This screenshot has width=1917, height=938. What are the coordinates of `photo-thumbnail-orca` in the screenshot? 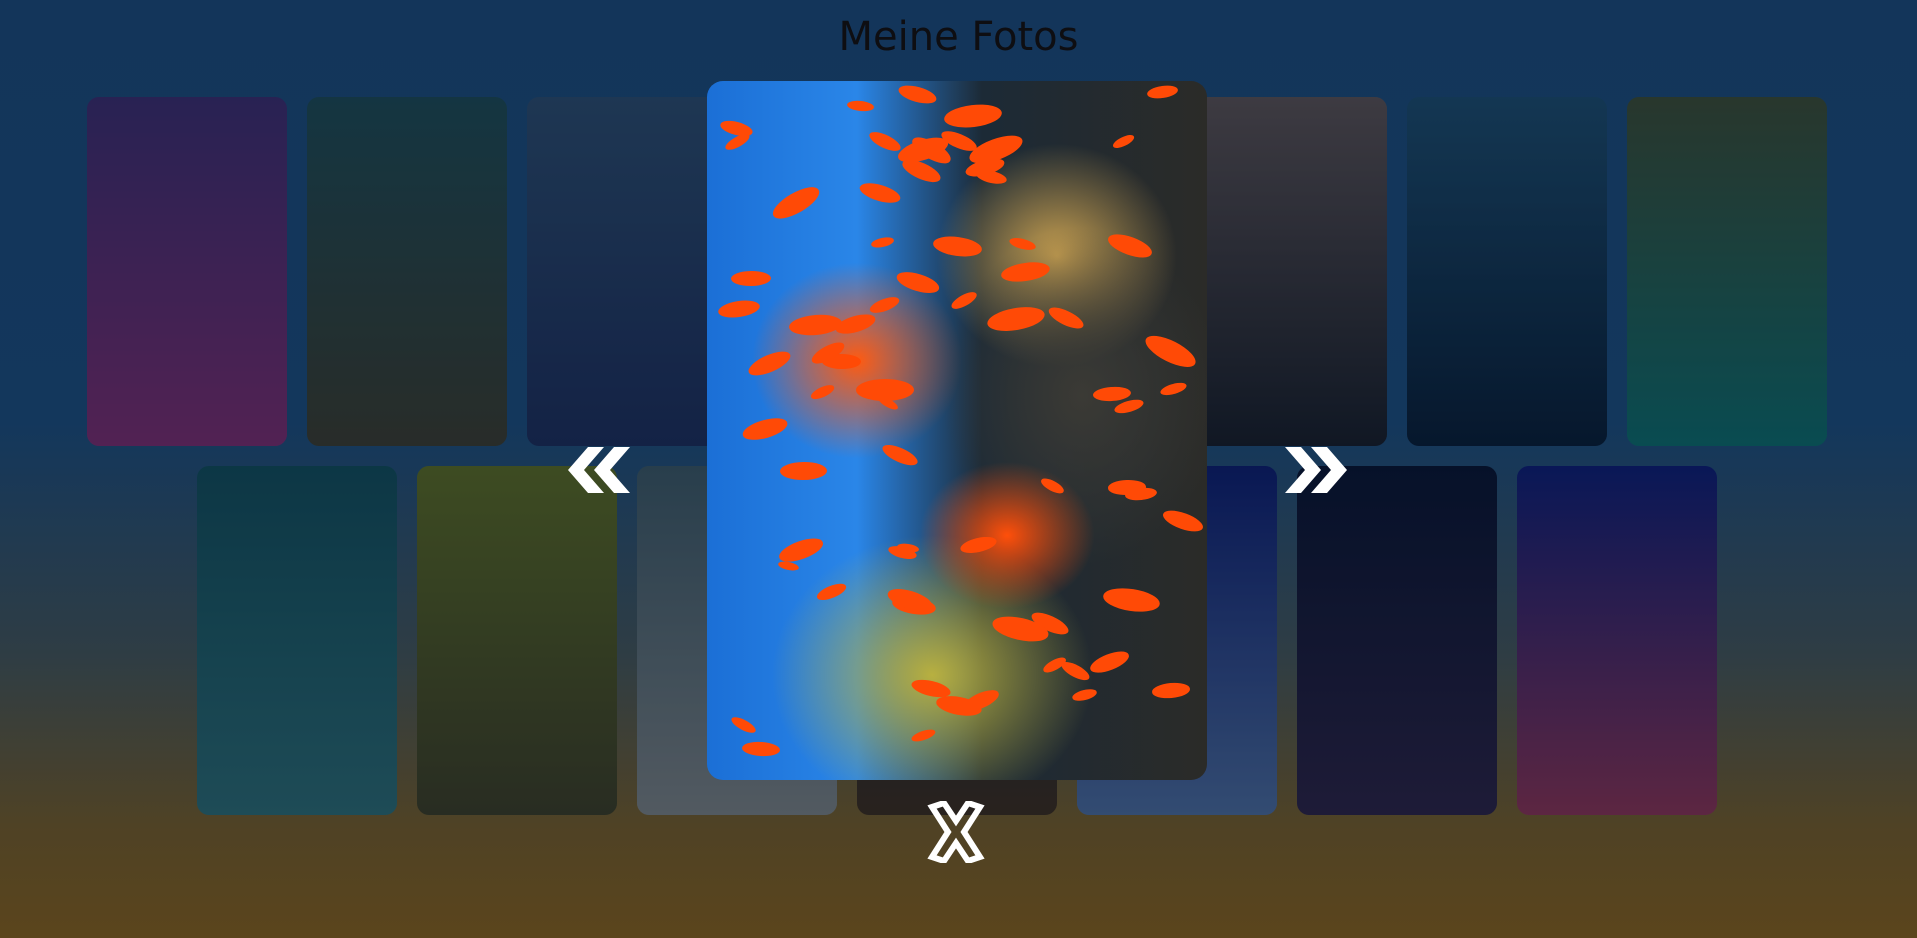 It's located at (1287, 271).